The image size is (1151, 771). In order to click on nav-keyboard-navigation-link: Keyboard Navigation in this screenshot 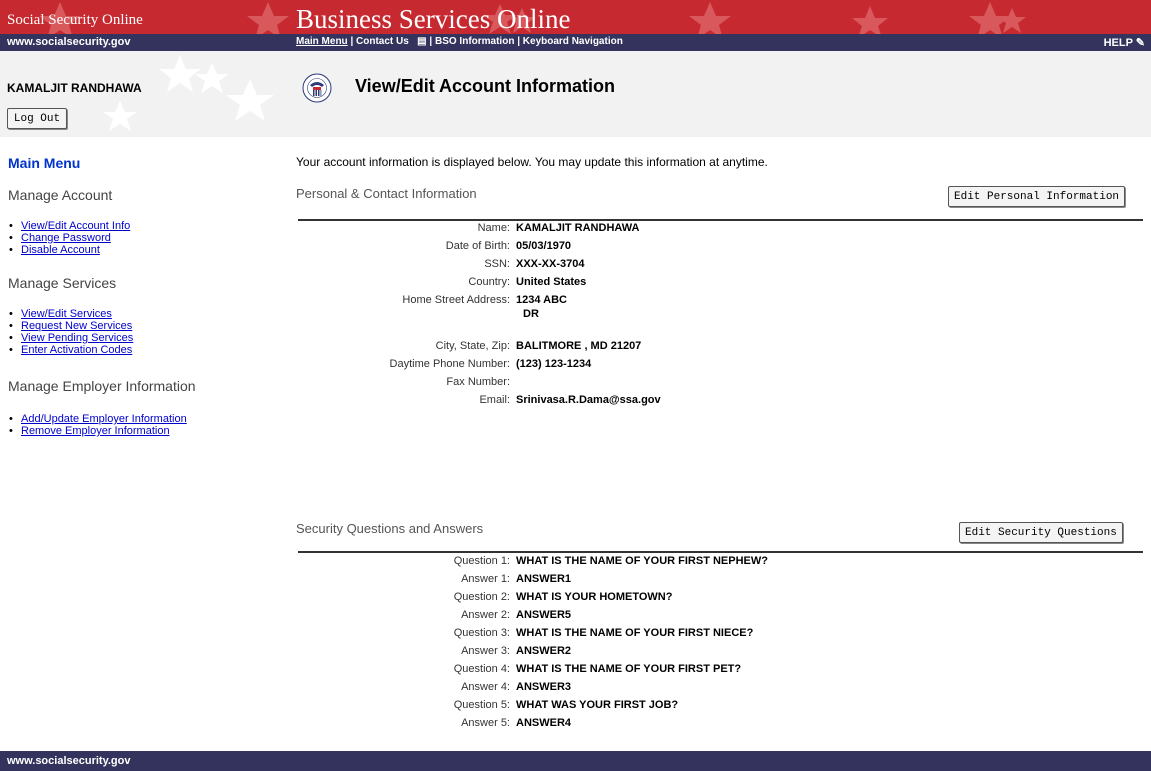, I will do `click(573, 41)`.